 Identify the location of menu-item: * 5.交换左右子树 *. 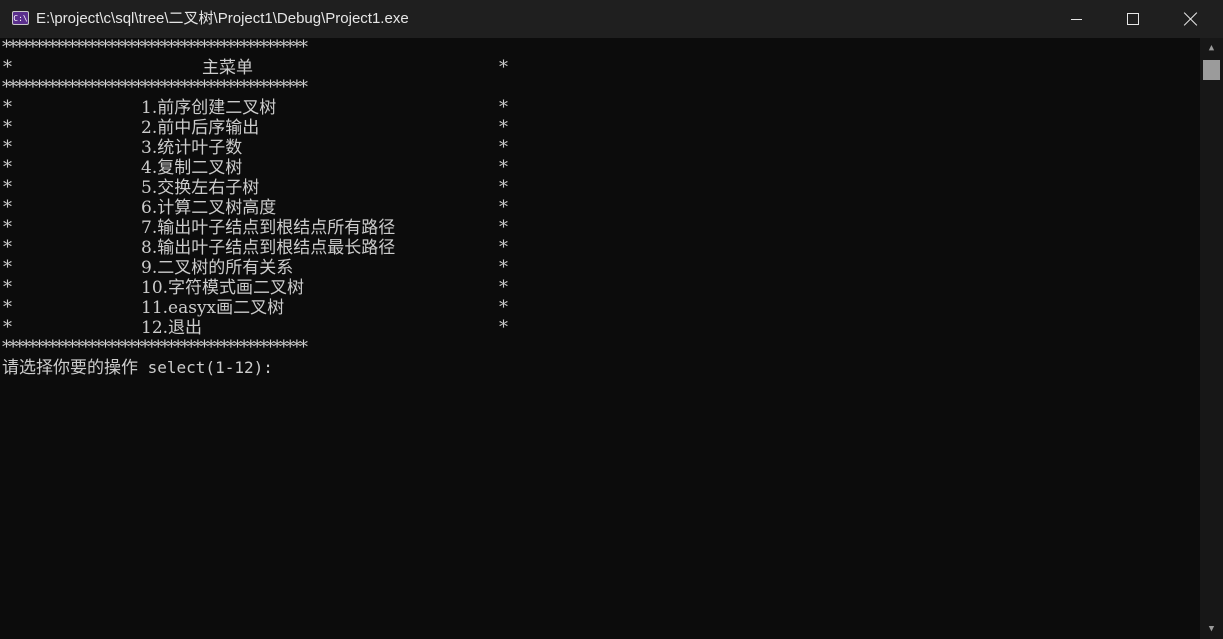
(260, 188).